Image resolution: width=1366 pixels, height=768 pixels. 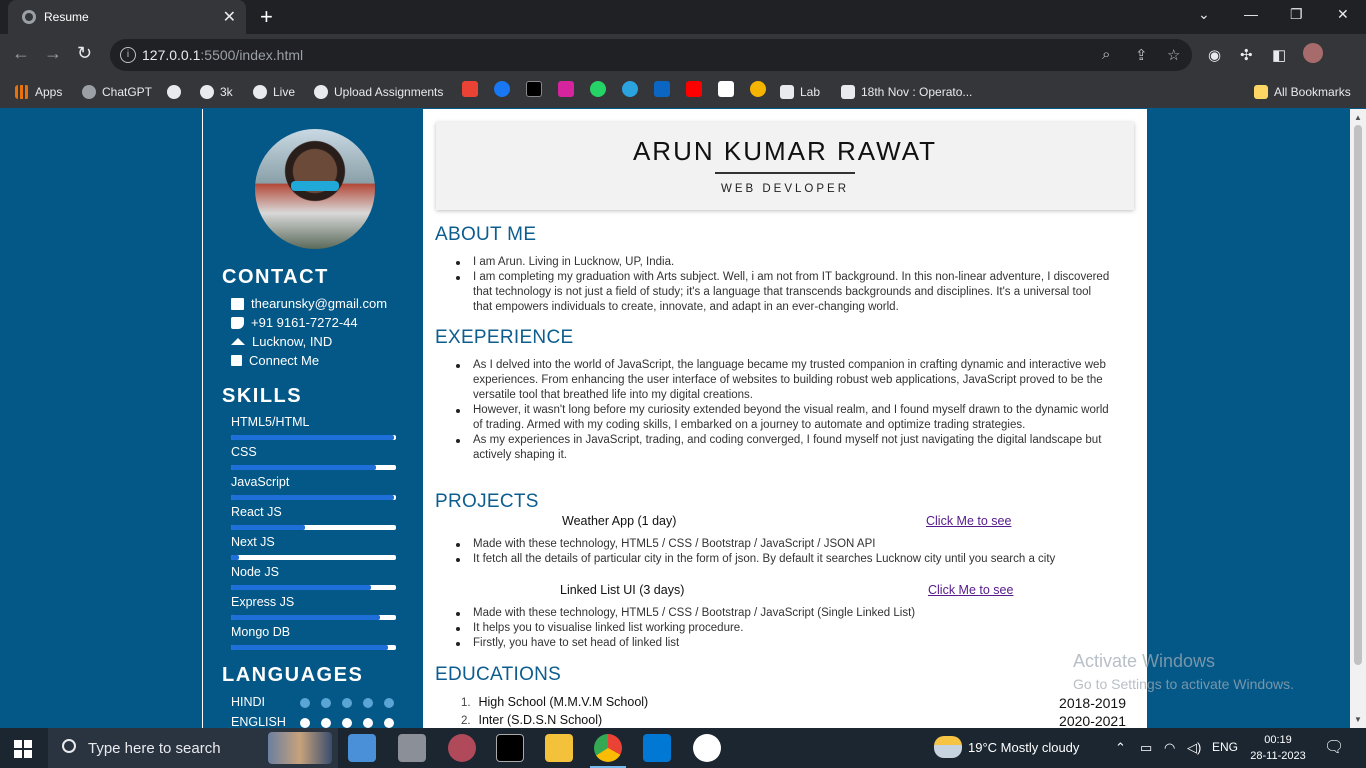 I want to click on education-number: 2., so click(x=466, y=721).